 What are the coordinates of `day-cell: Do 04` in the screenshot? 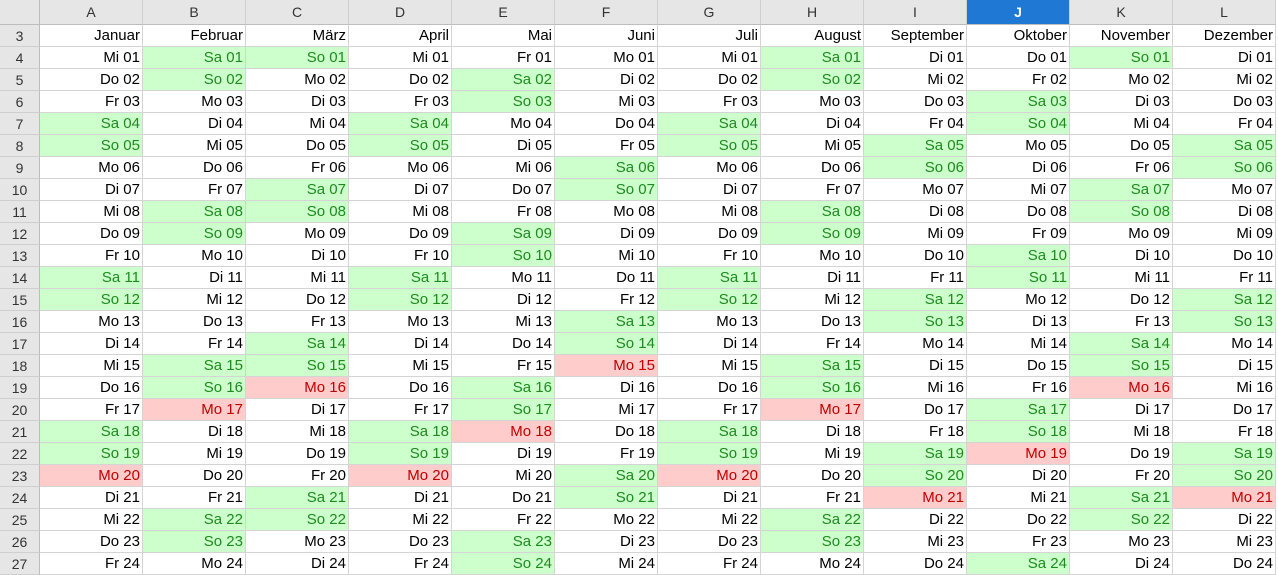 It's located at (606, 124).